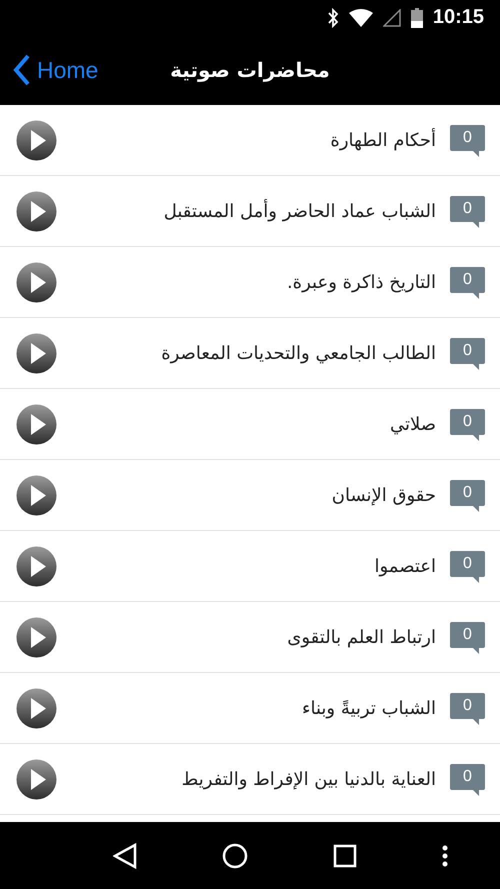 This screenshot has height=889, width=500. Describe the element at coordinates (360, 17) in the screenshot. I see `wifi-icon` at that location.